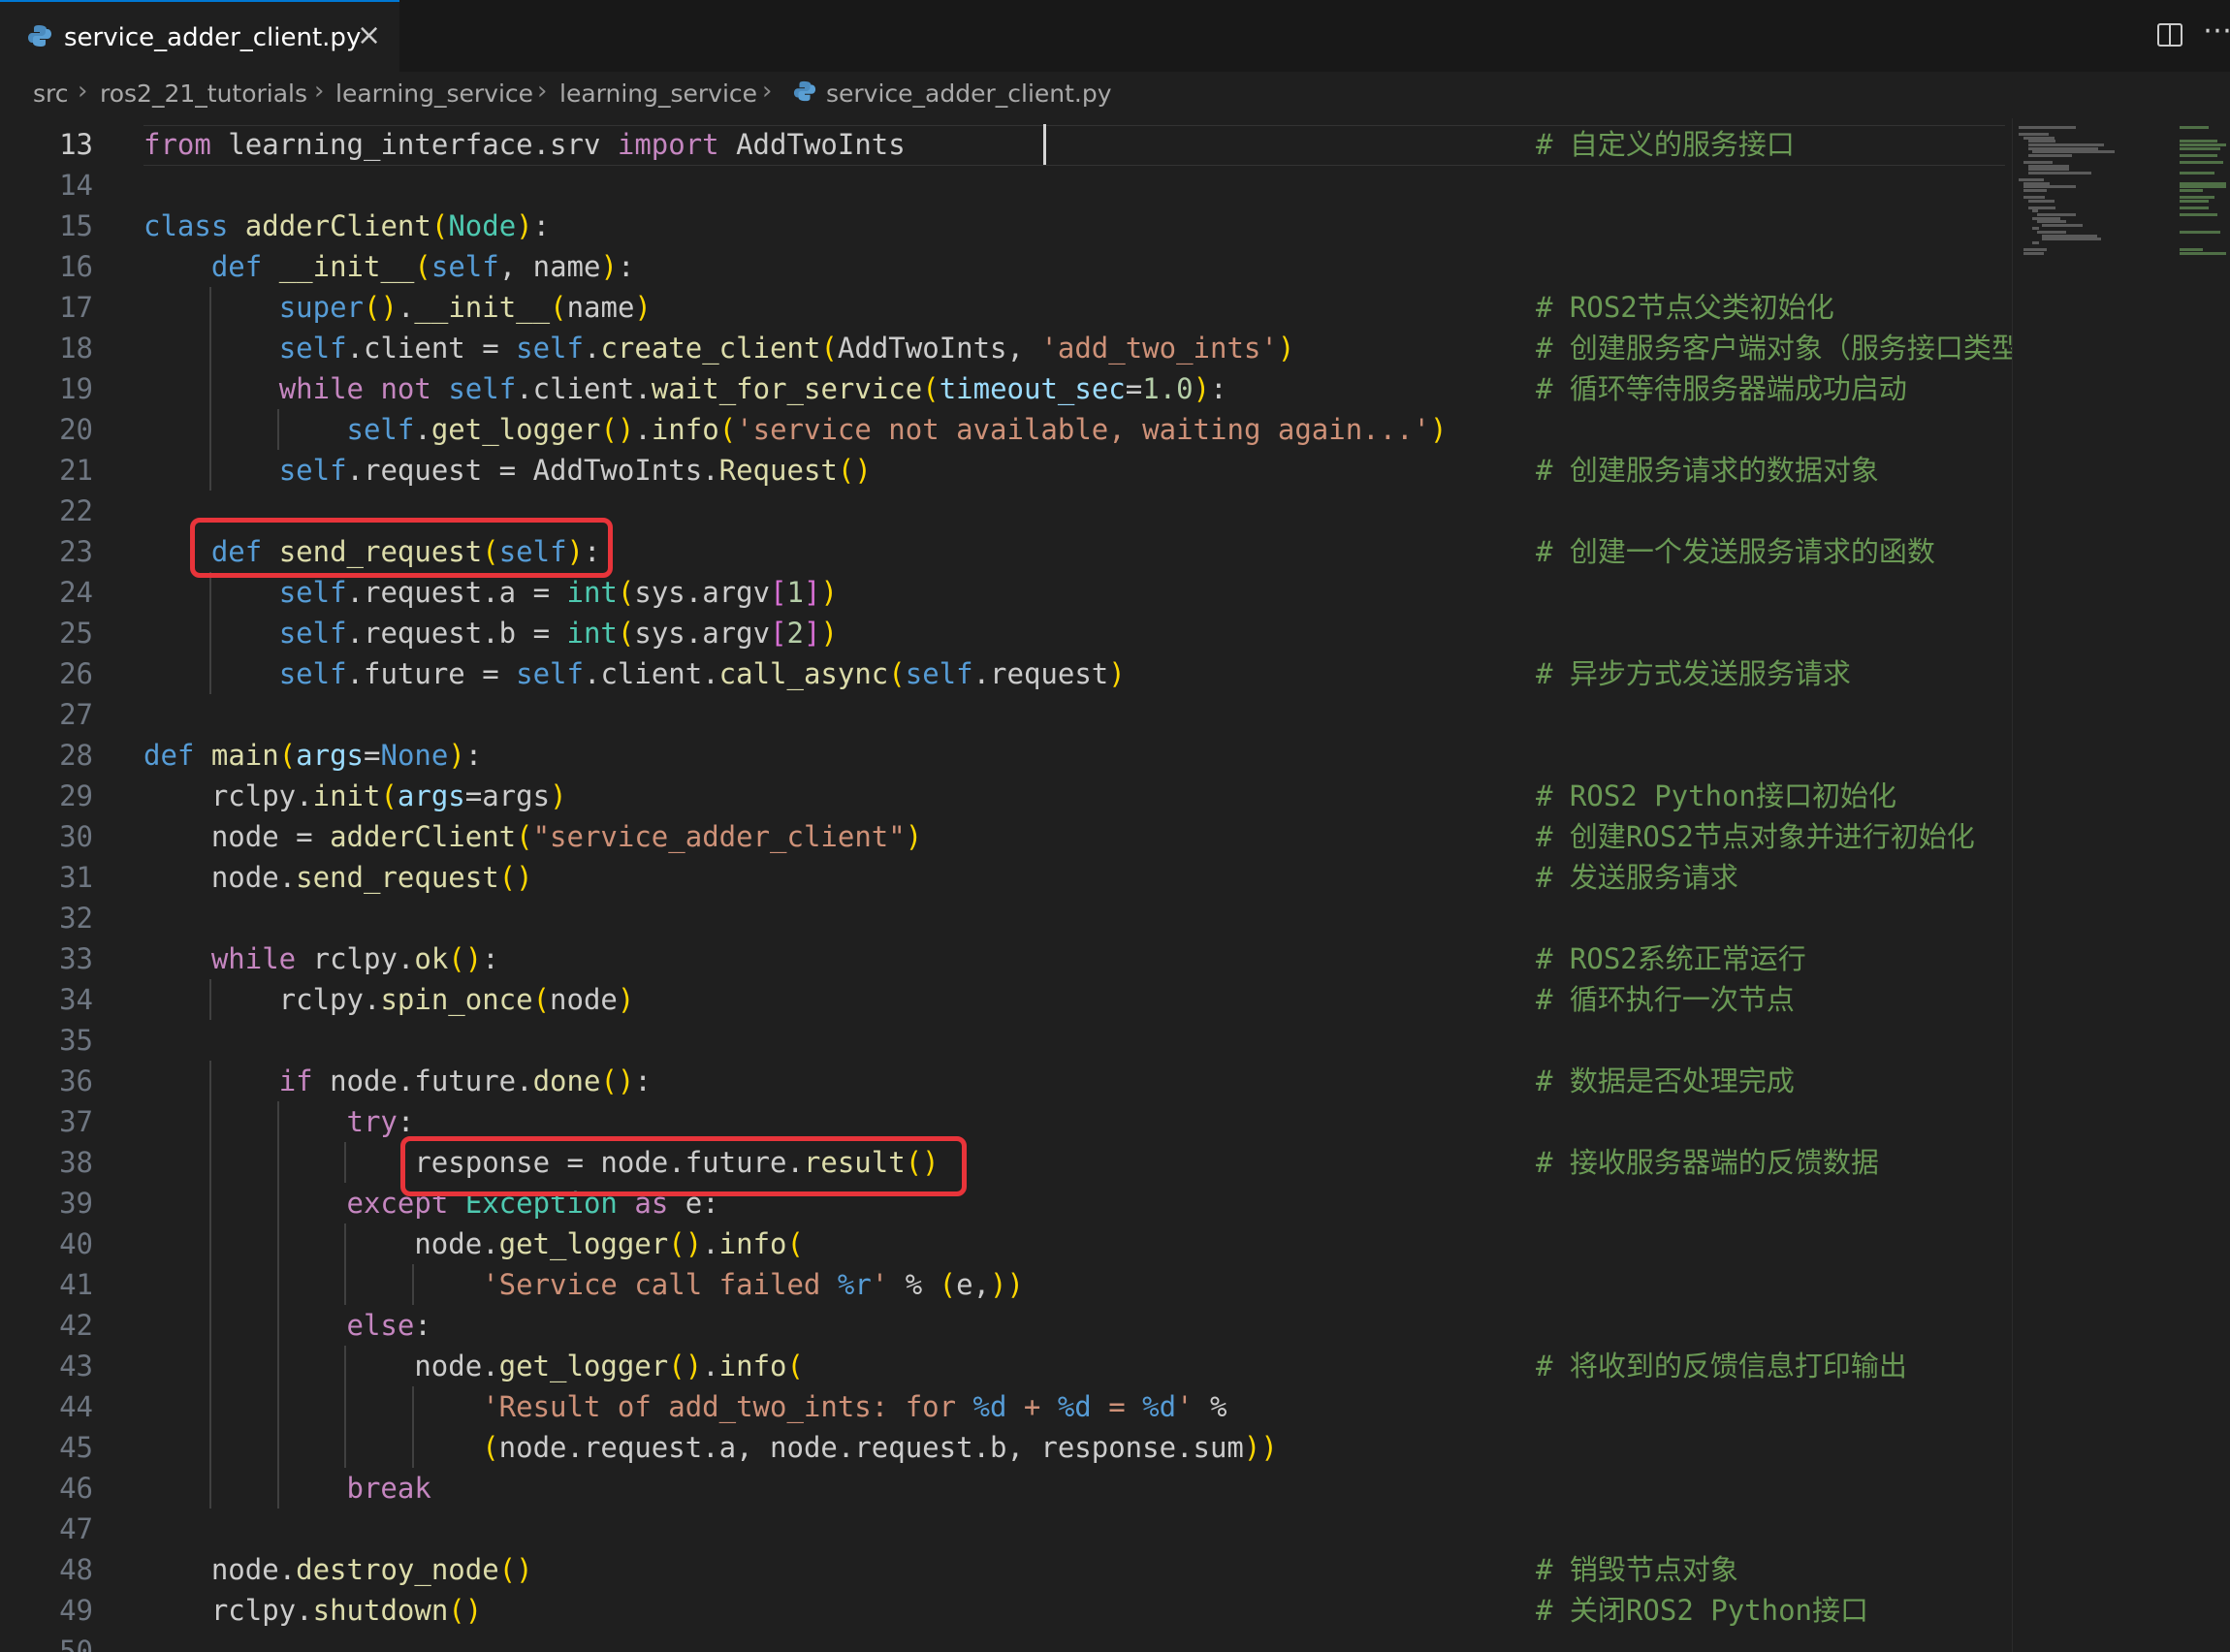 This screenshot has height=1652, width=2230. Describe the element at coordinates (434, 94) in the screenshot. I see `breadcrumb-item-learning-service: learning_service` at that location.